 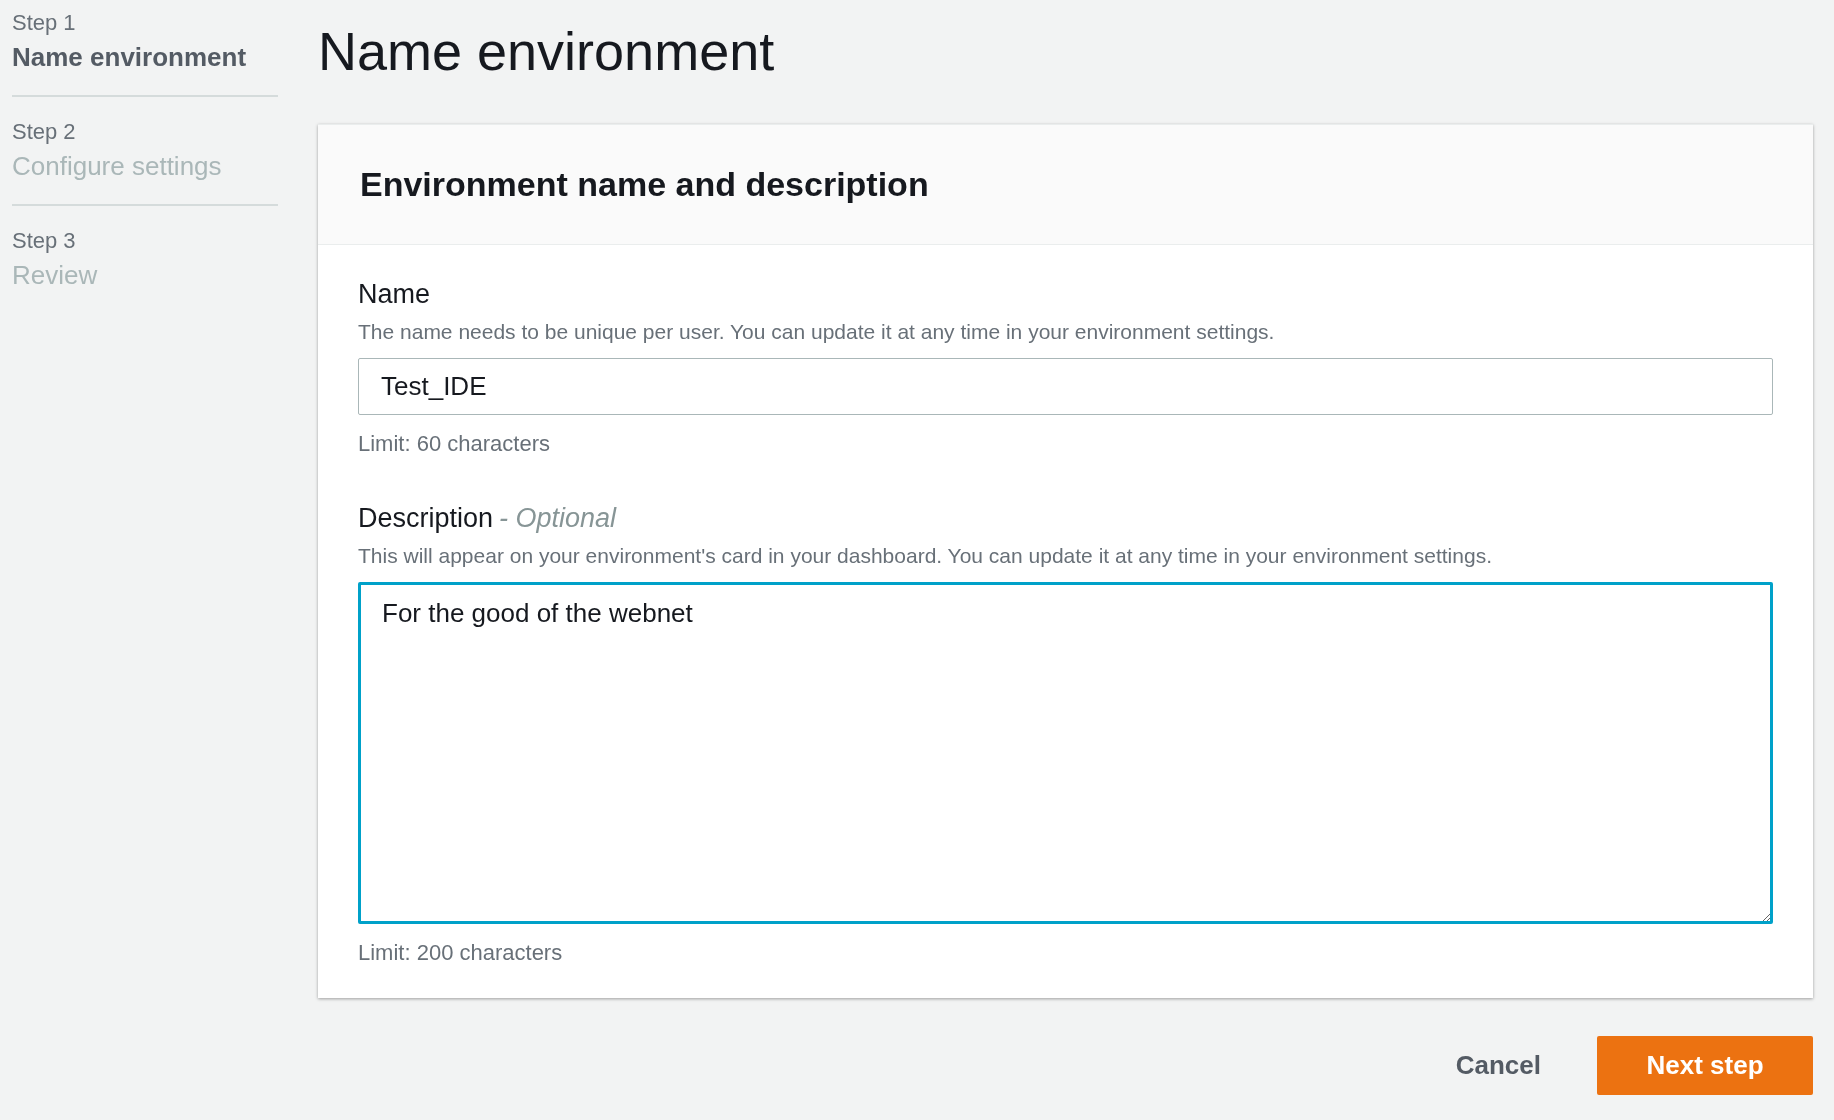 I want to click on step-number: Step 1, so click(x=44, y=23).